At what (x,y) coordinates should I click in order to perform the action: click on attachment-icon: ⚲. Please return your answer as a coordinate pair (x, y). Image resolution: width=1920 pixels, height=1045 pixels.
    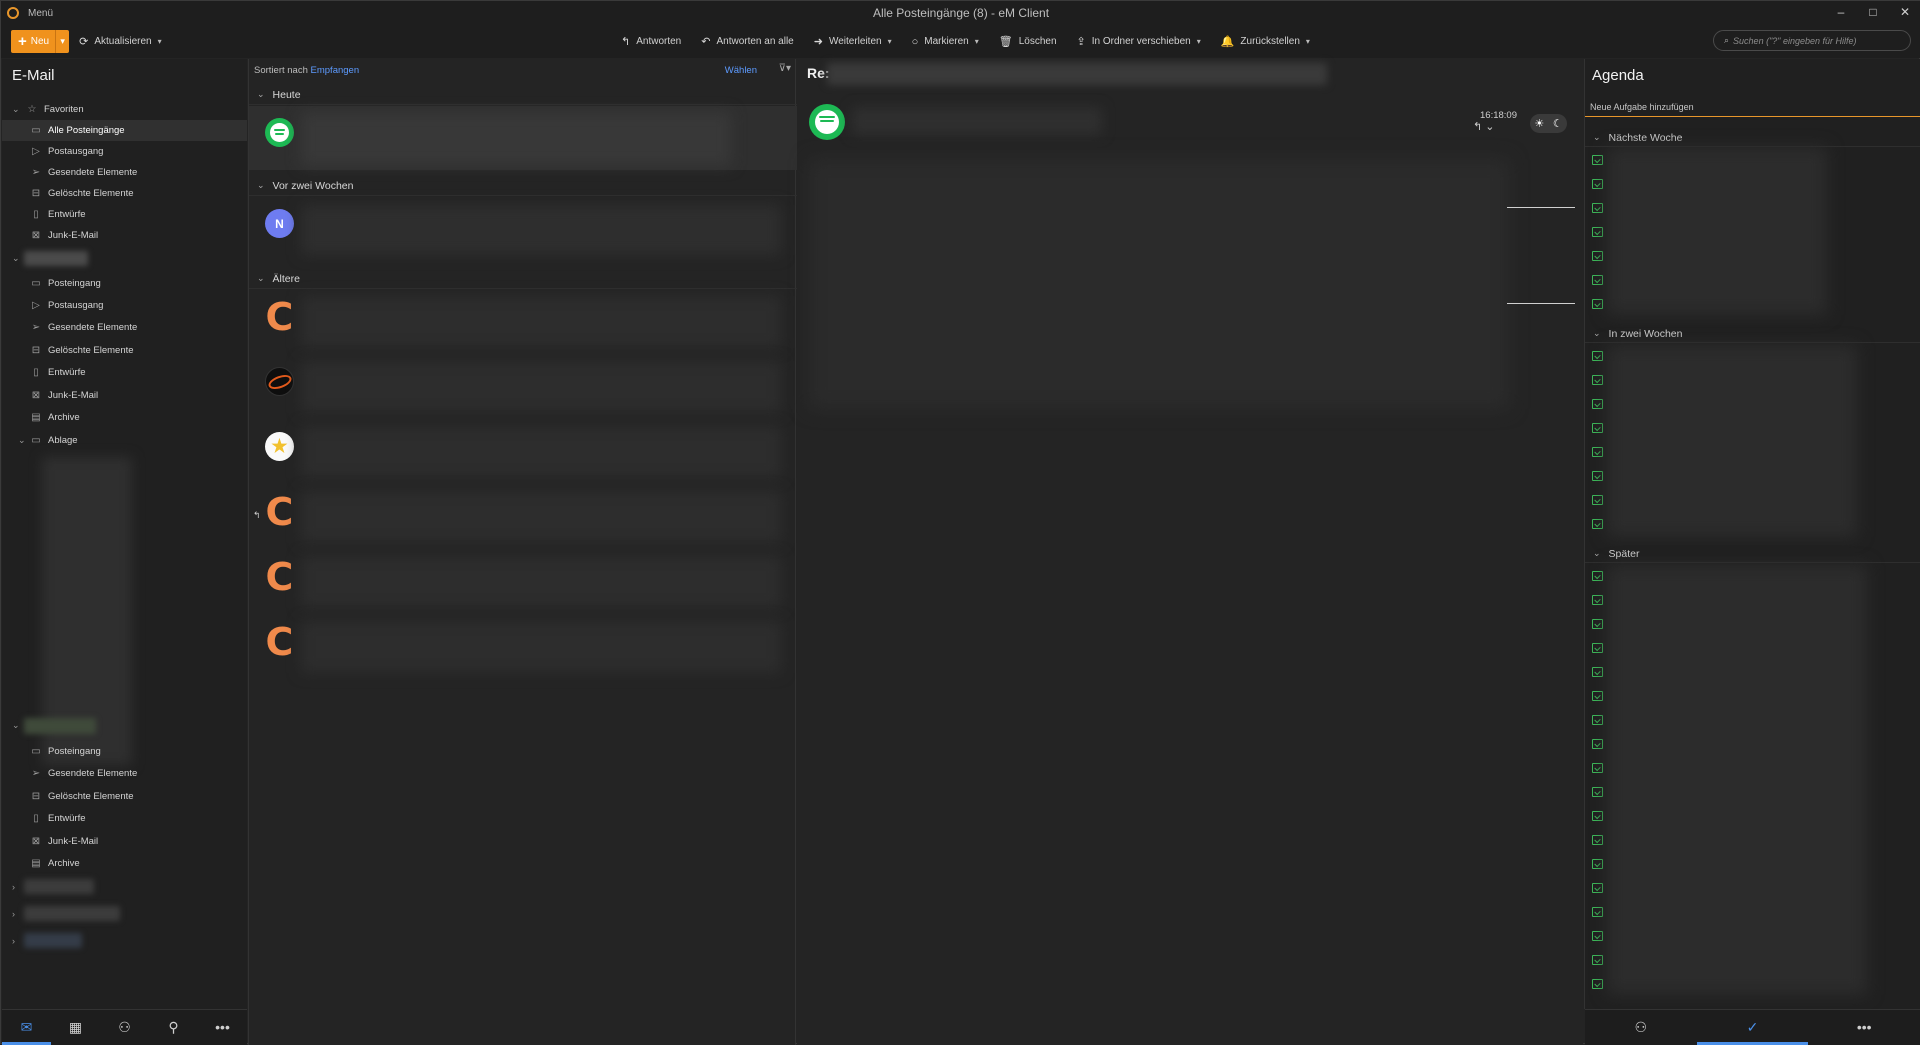
    Looking at the image, I should click on (173, 1027).